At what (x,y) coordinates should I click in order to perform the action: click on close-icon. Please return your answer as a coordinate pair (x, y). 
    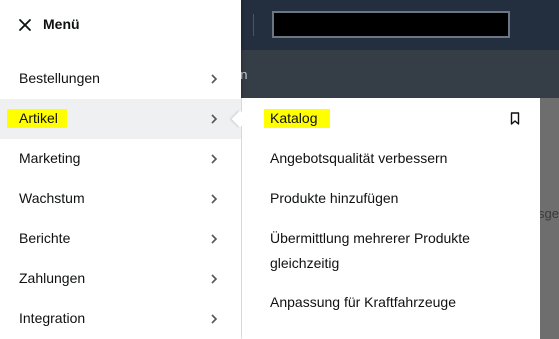
    Looking at the image, I should click on (25, 25).